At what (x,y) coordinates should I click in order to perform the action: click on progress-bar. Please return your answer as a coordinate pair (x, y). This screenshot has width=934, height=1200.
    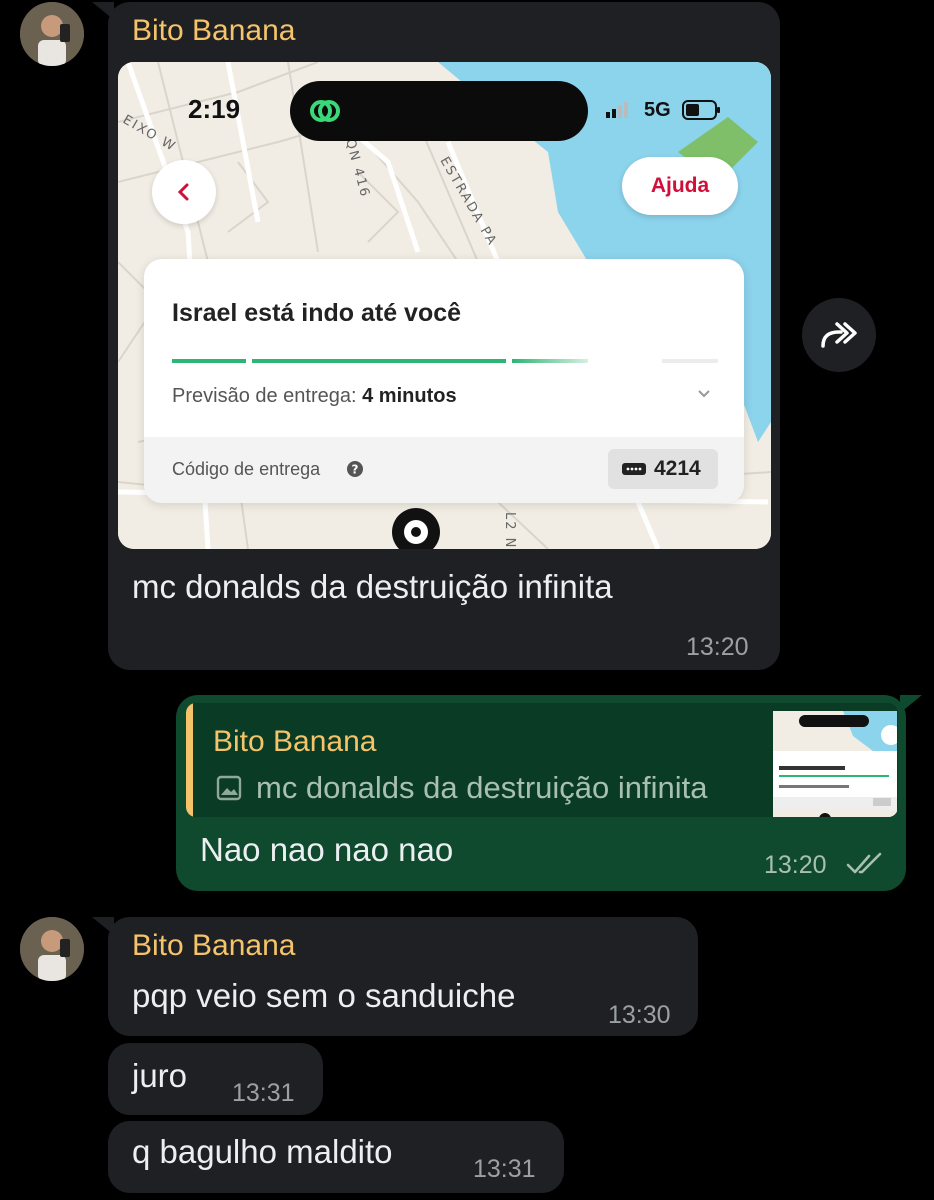
    Looking at the image, I should click on (445, 361).